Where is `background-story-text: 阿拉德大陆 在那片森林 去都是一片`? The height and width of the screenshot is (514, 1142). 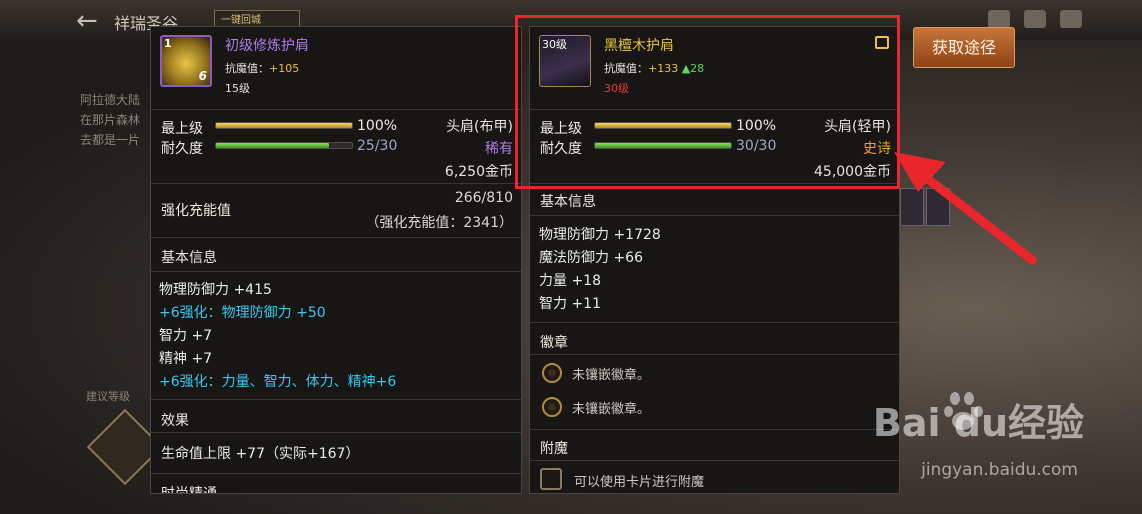 background-story-text: 阿拉德大陆 在那片森林 去都是一片 is located at coordinates (110, 120).